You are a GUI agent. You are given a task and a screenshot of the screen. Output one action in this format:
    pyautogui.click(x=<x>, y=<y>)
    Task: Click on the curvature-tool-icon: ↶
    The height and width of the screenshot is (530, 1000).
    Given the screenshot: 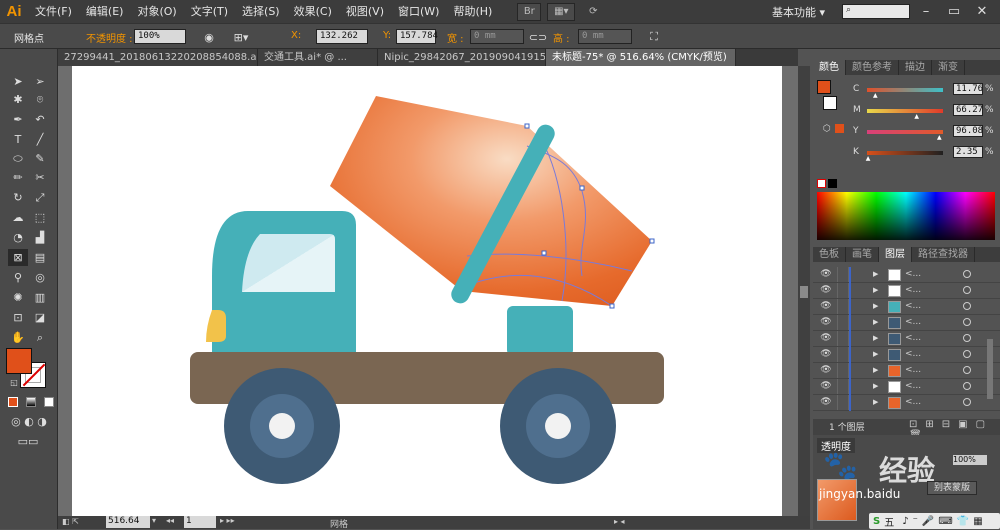 What is the action you would take?
    pyautogui.click(x=40, y=119)
    